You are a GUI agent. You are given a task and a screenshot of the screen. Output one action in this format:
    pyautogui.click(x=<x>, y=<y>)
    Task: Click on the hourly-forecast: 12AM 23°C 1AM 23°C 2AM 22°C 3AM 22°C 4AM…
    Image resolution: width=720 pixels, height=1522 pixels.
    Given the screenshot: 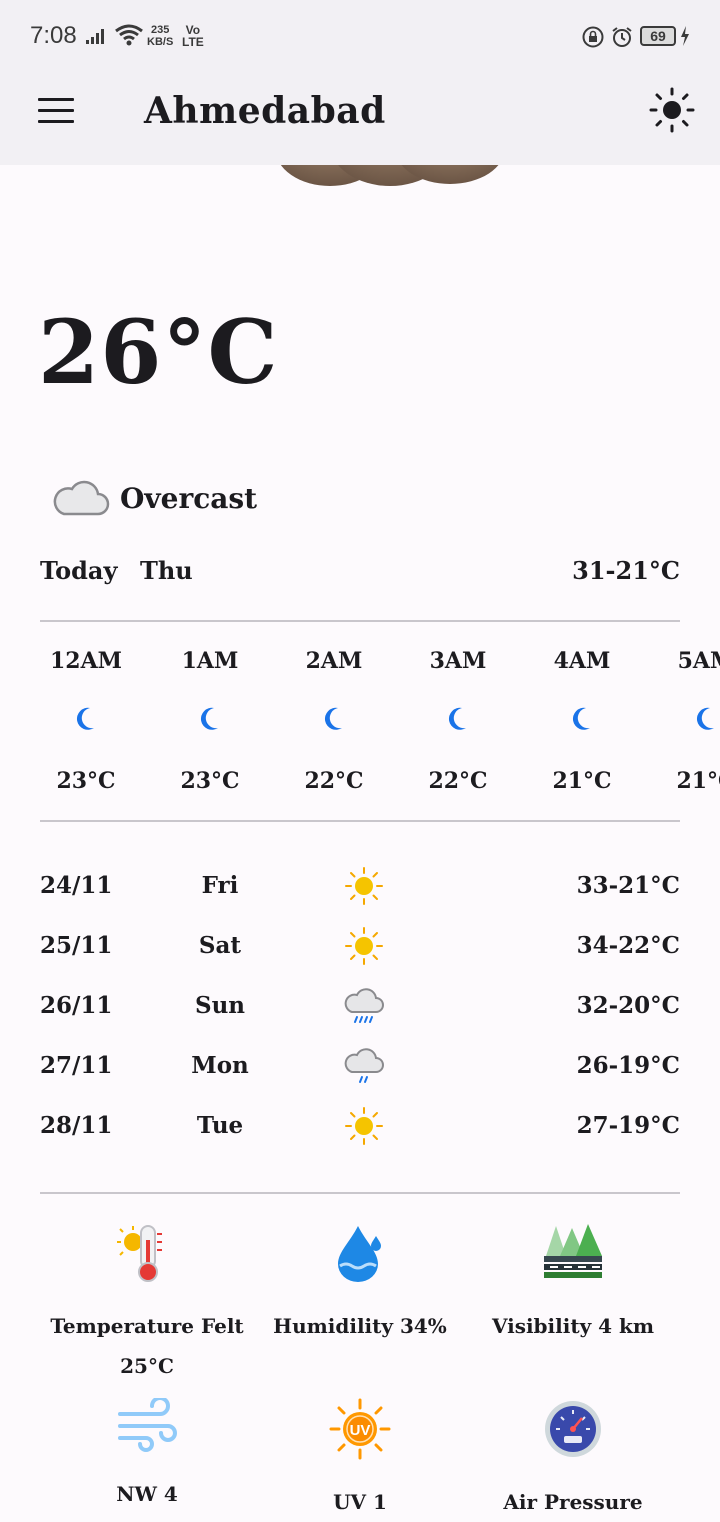 What is the action you would take?
    pyautogui.click(x=360, y=725)
    